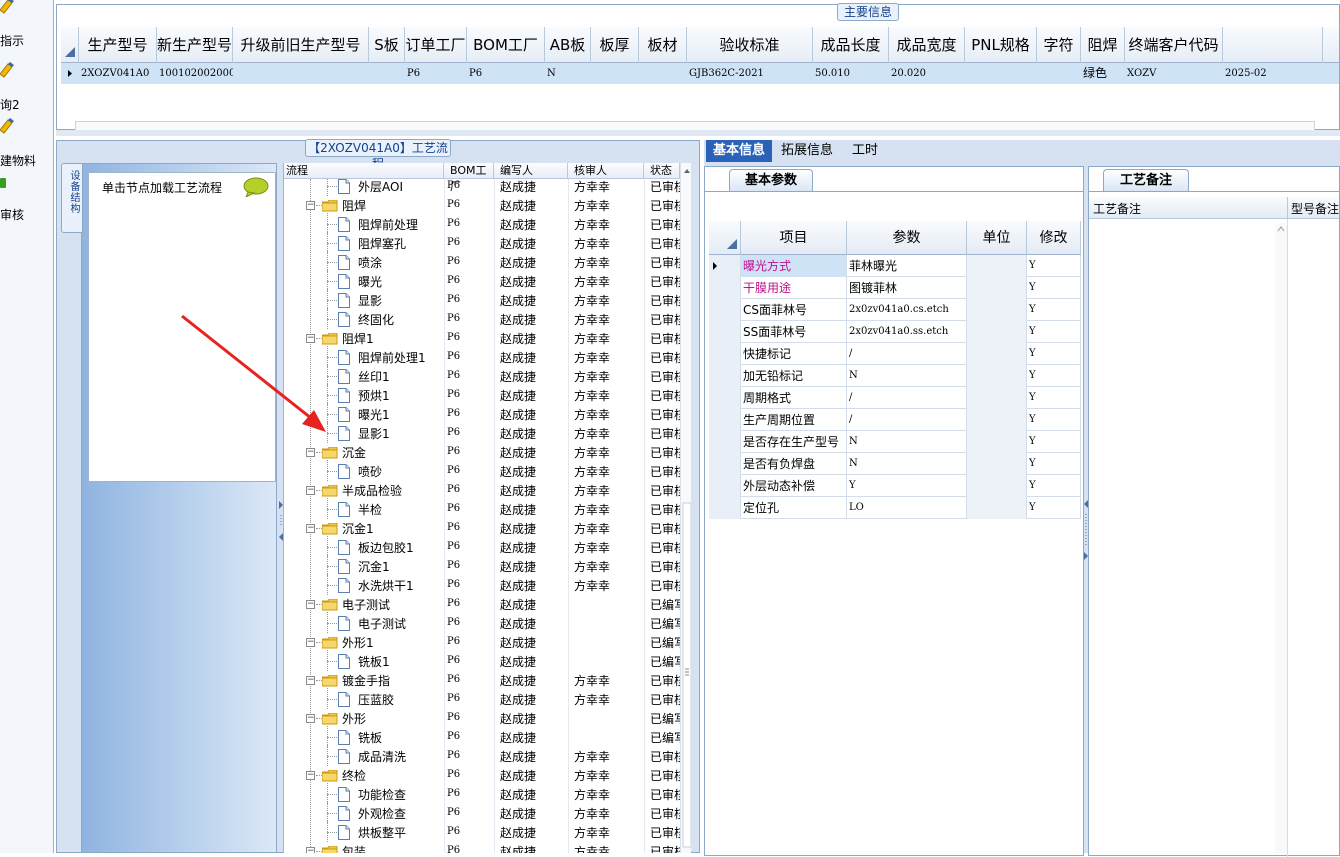 The width and height of the screenshot is (1340, 857). I want to click on tree-row: 喷砂 P6 赵成捷 方幸幸 已审核, so click(484, 470).